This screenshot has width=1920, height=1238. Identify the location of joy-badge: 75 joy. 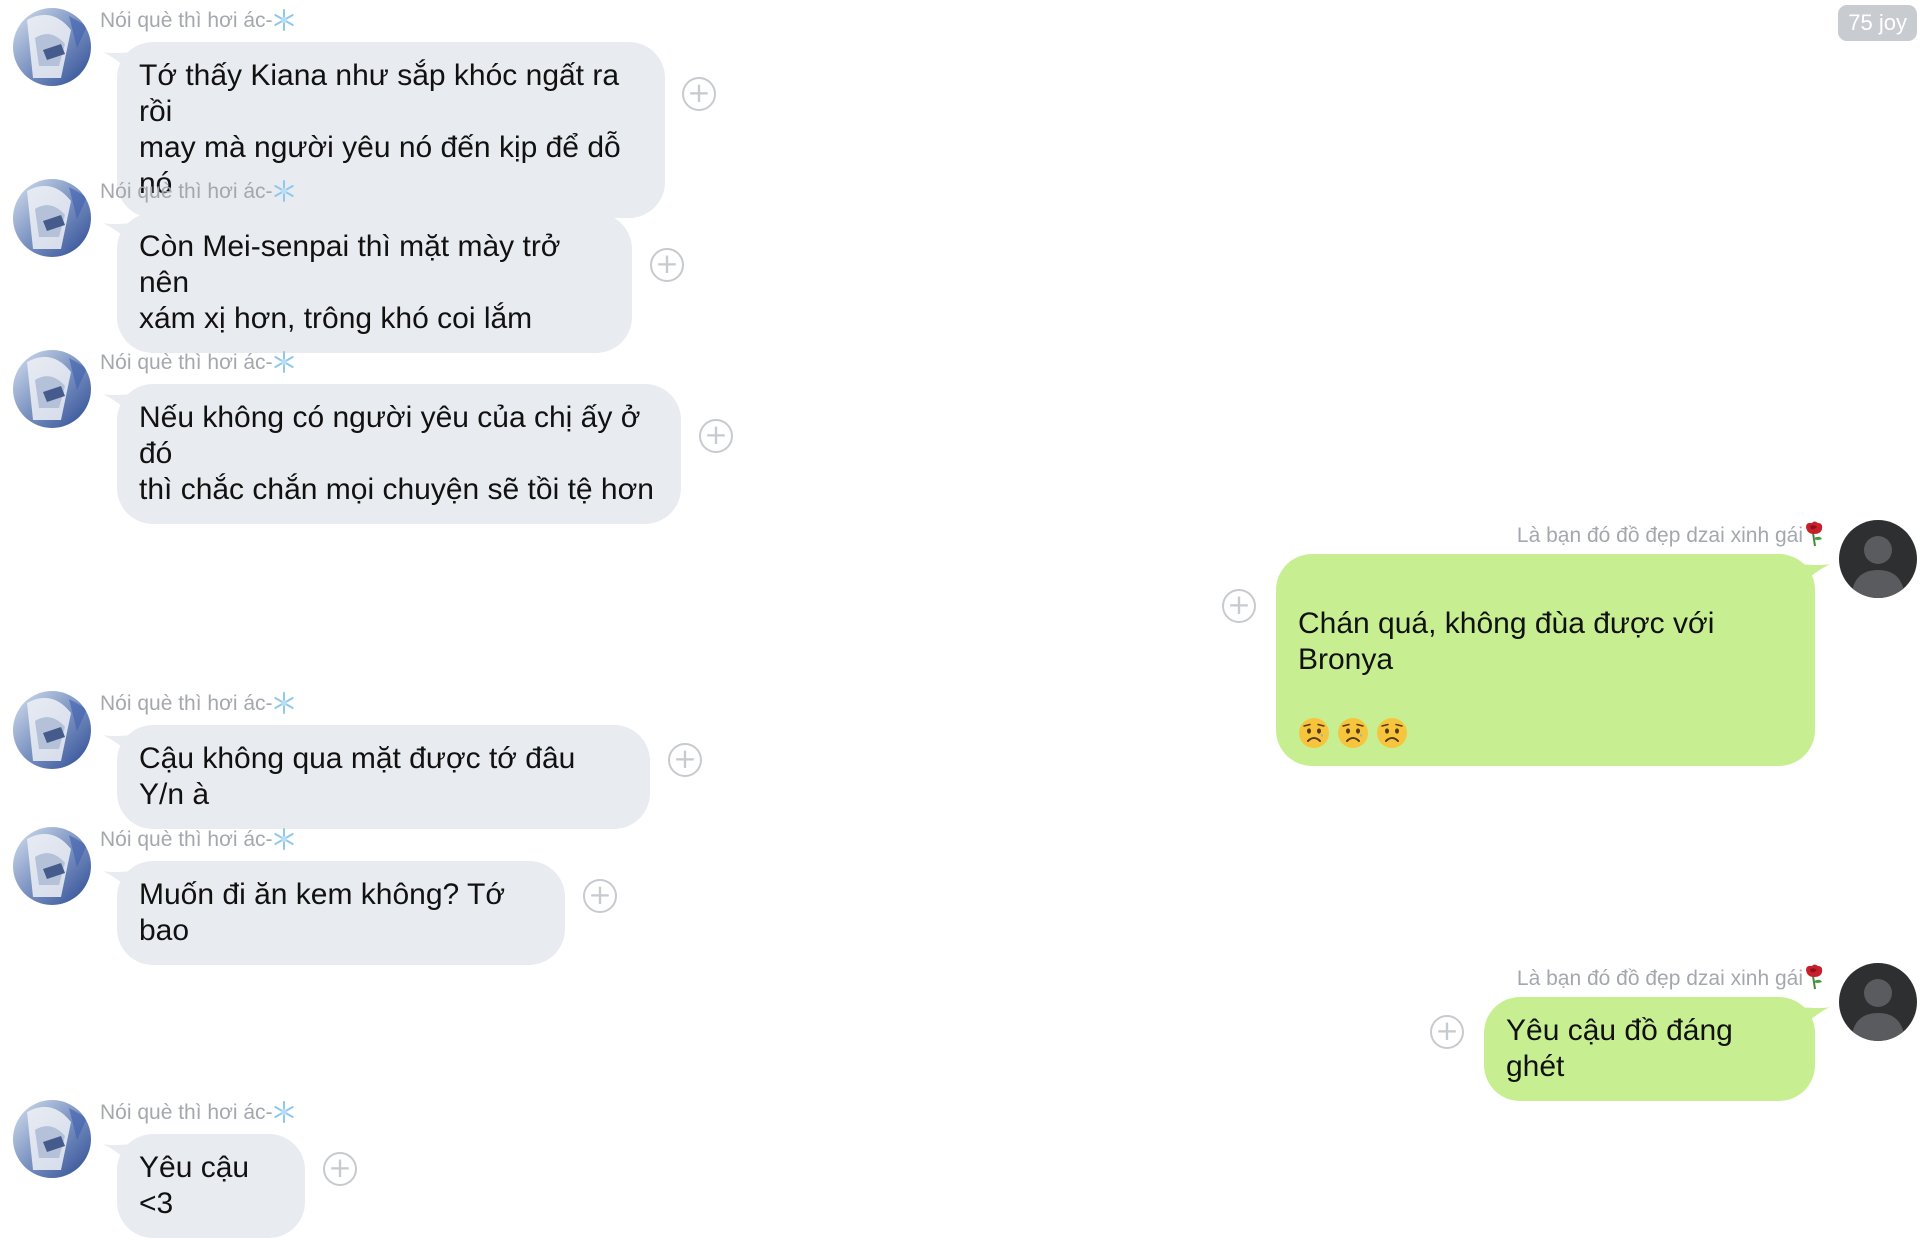
(1877, 23).